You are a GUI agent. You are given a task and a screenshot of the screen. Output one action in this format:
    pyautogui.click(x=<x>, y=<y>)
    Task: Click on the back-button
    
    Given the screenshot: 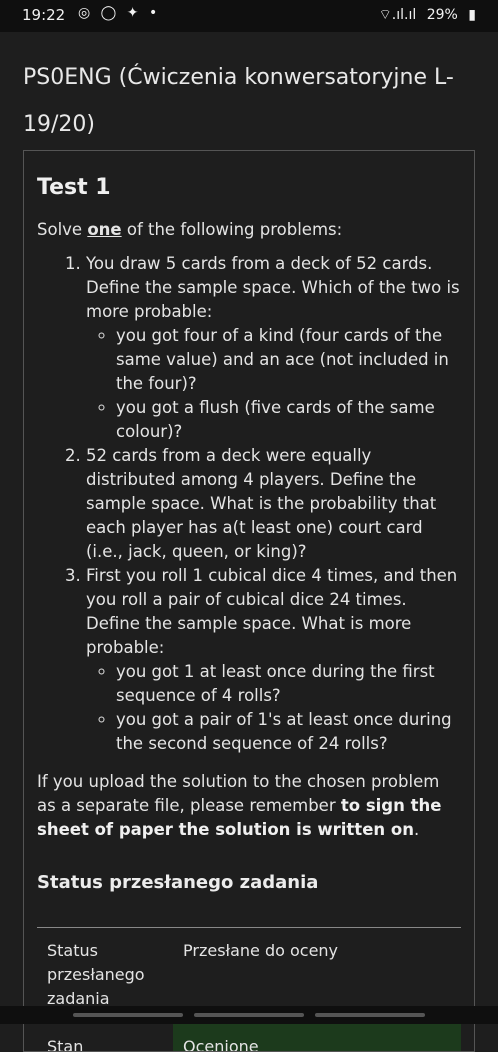 What is the action you would take?
    pyautogui.click(x=370, y=1015)
    